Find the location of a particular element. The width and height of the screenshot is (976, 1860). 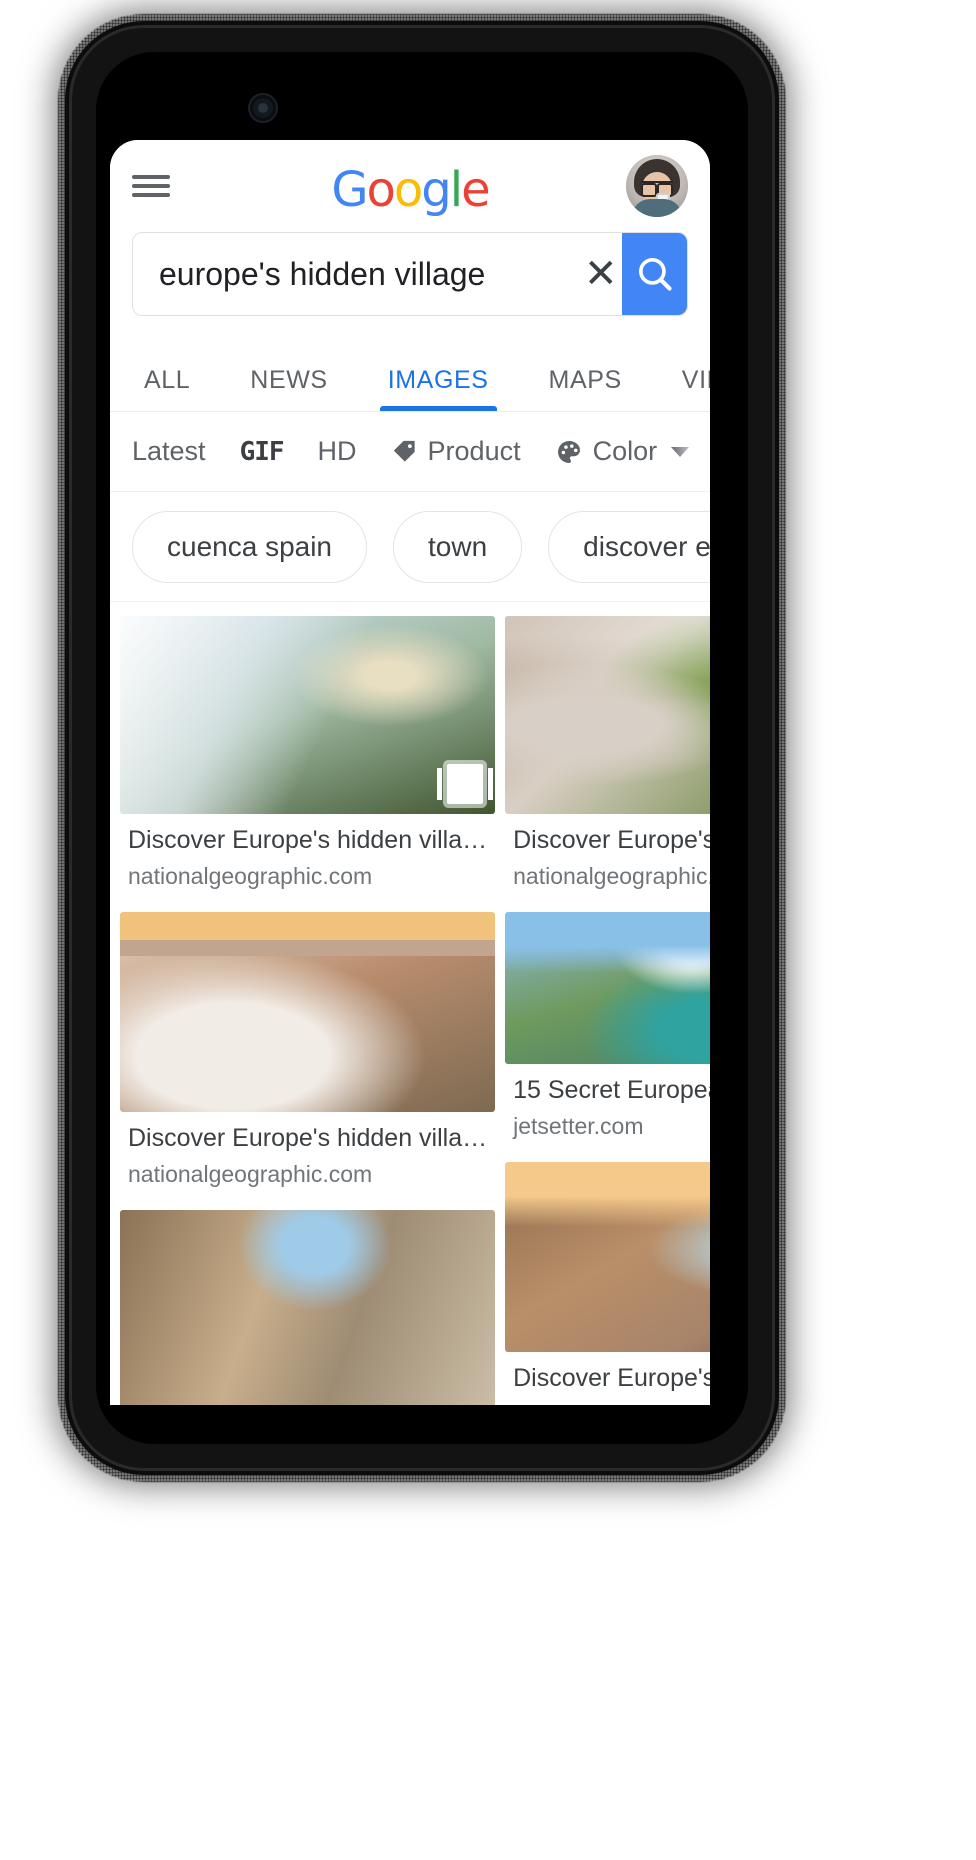

google-logo: Google is located at coordinates (410, 190).